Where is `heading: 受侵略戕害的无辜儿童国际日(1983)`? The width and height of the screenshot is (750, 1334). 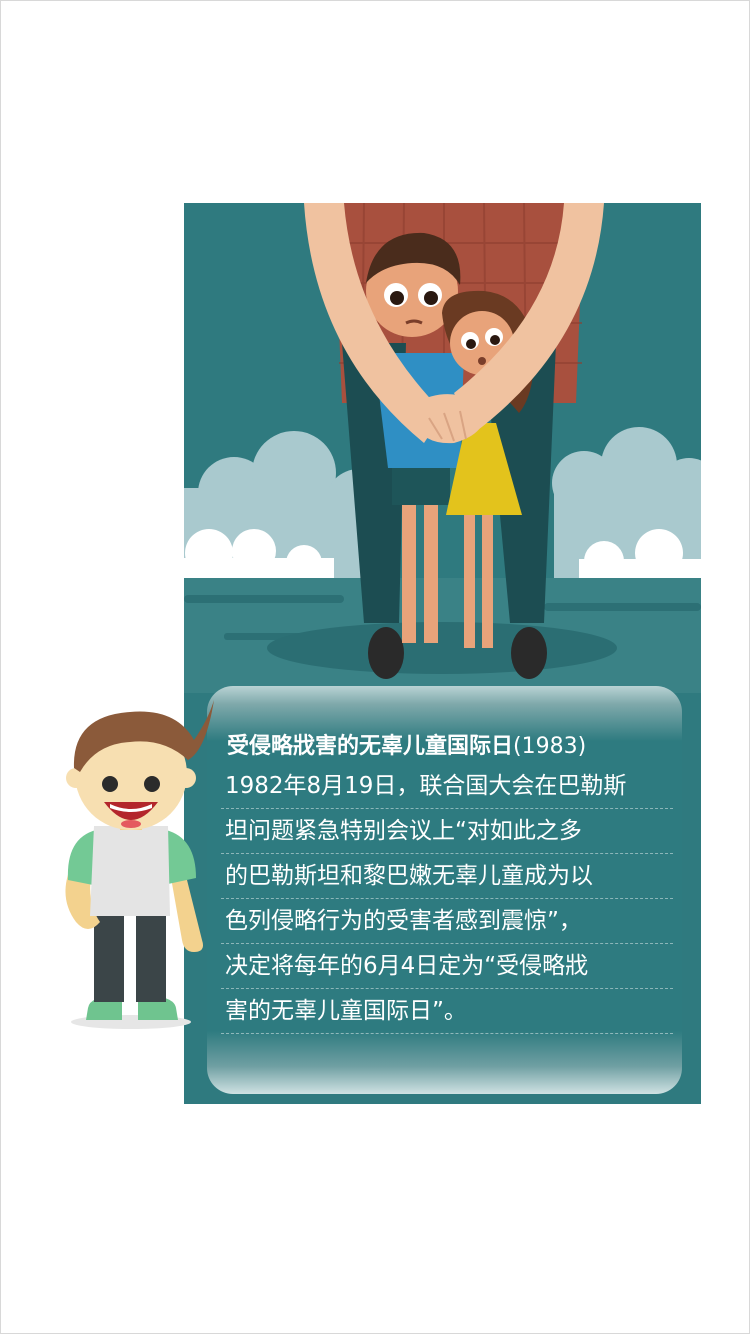
heading: 受侵略戕害的无辜儿童国际日(1983) is located at coordinates (452, 744).